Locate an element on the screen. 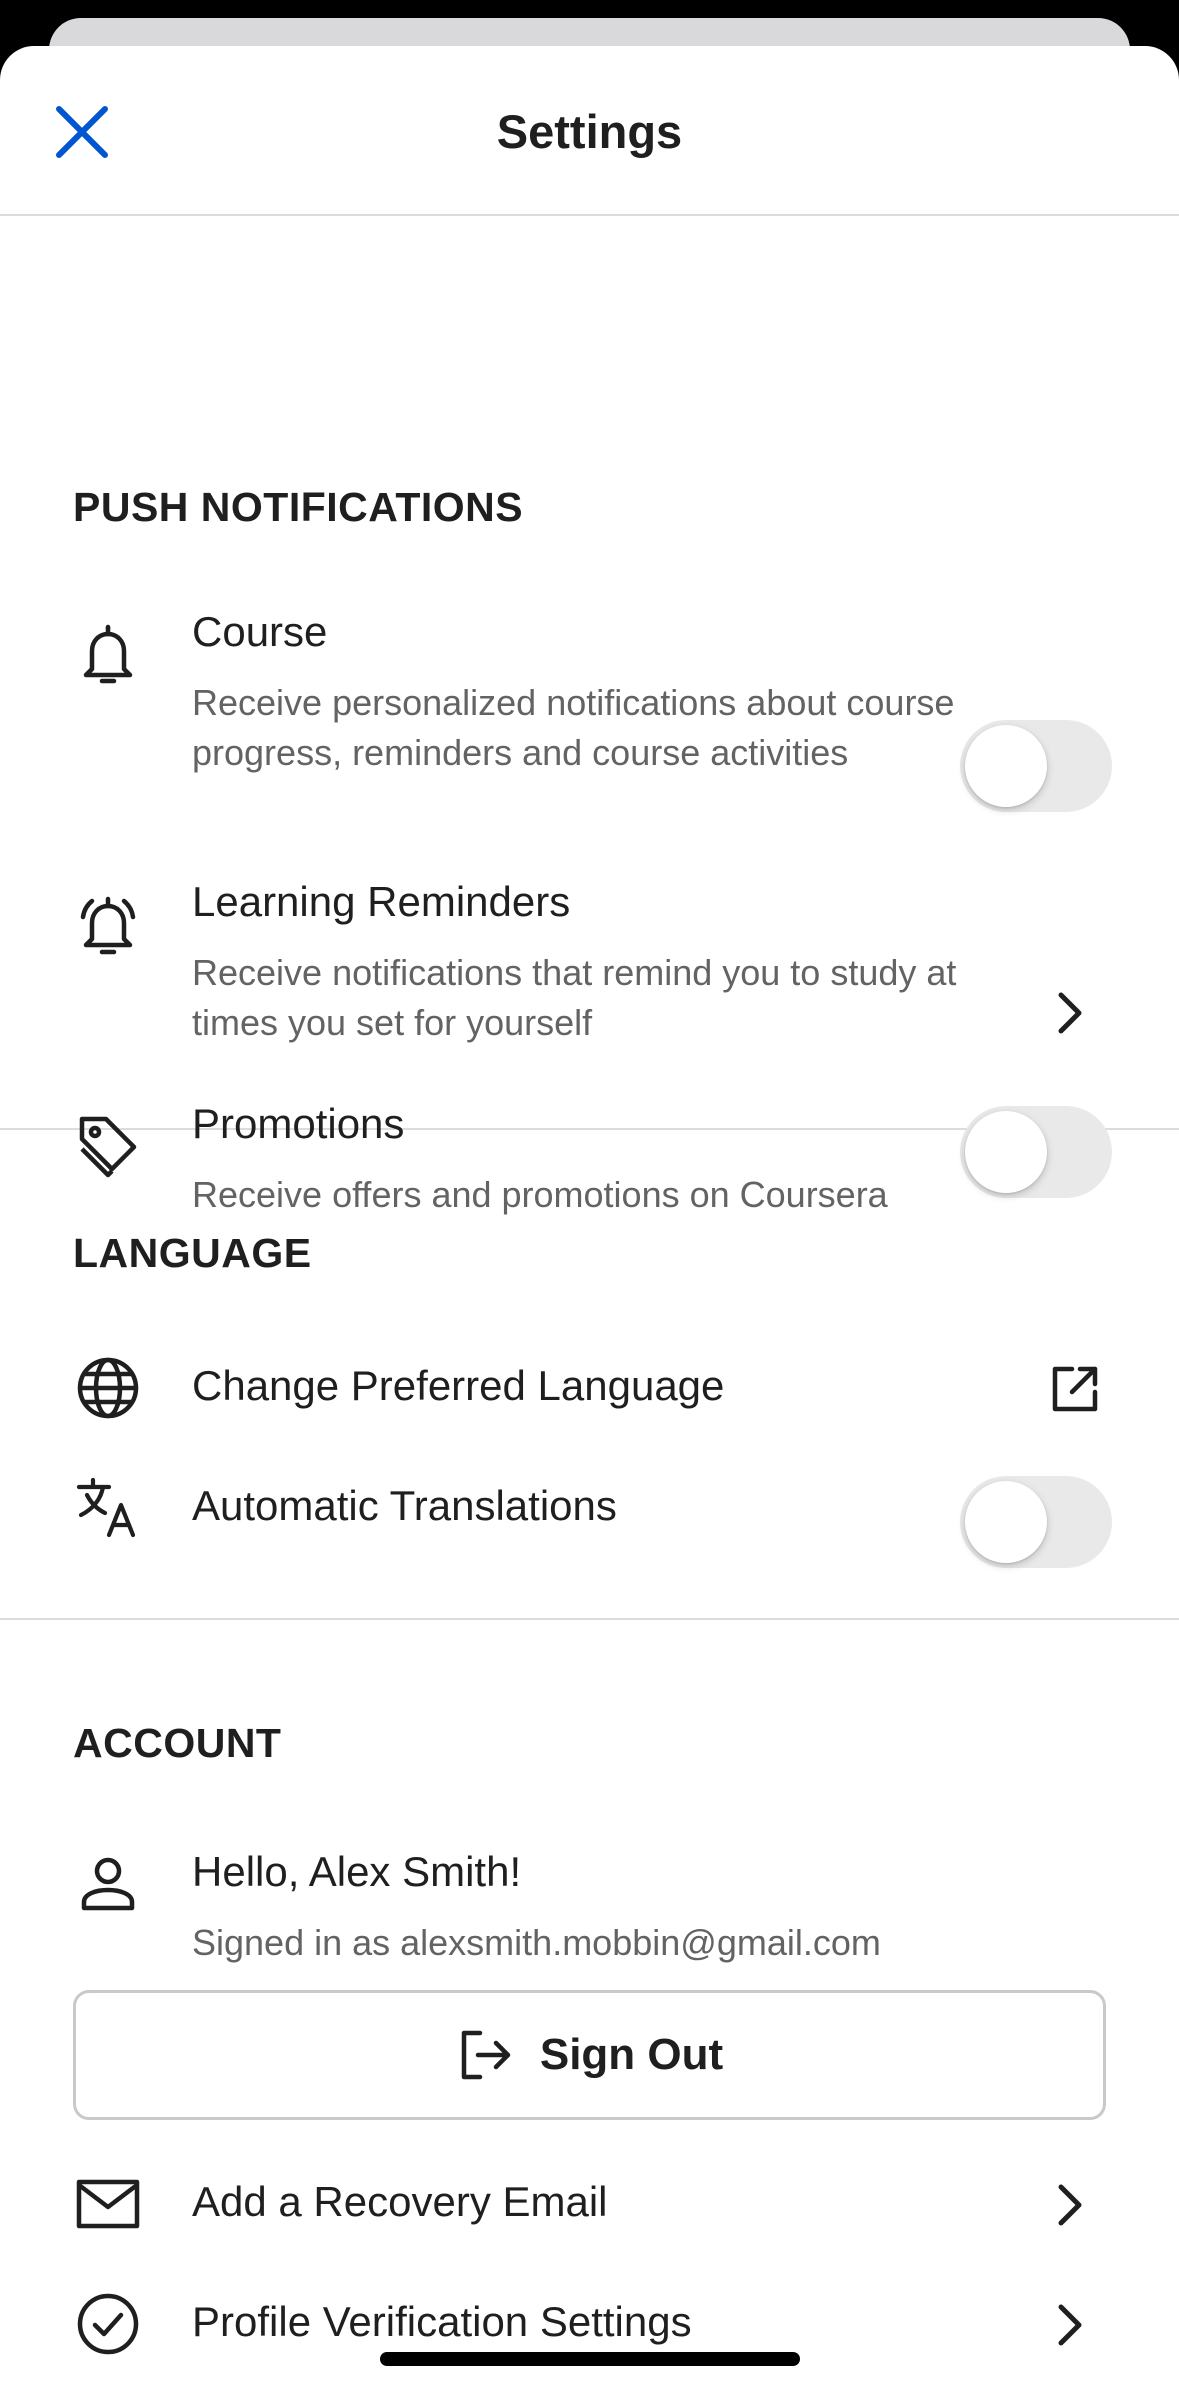 This screenshot has height=2396, width=1179. account-greeting: Hello, Alex Smith! is located at coordinates (357, 1871).